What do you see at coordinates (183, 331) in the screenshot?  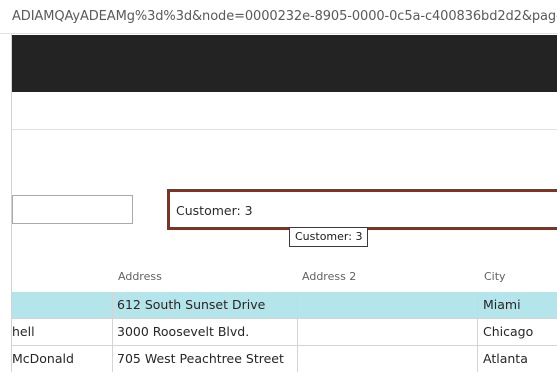 I see `row-address-cell: 3000 Roosevelt Blvd.` at bounding box center [183, 331].